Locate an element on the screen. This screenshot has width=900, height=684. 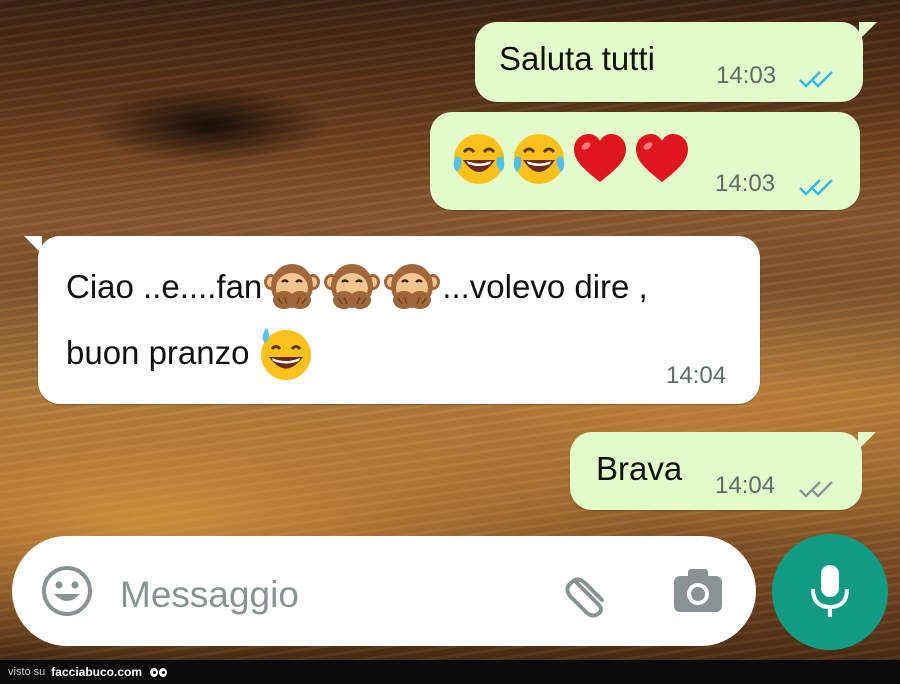
paperclip-icon is located at coordinates (589, 593).